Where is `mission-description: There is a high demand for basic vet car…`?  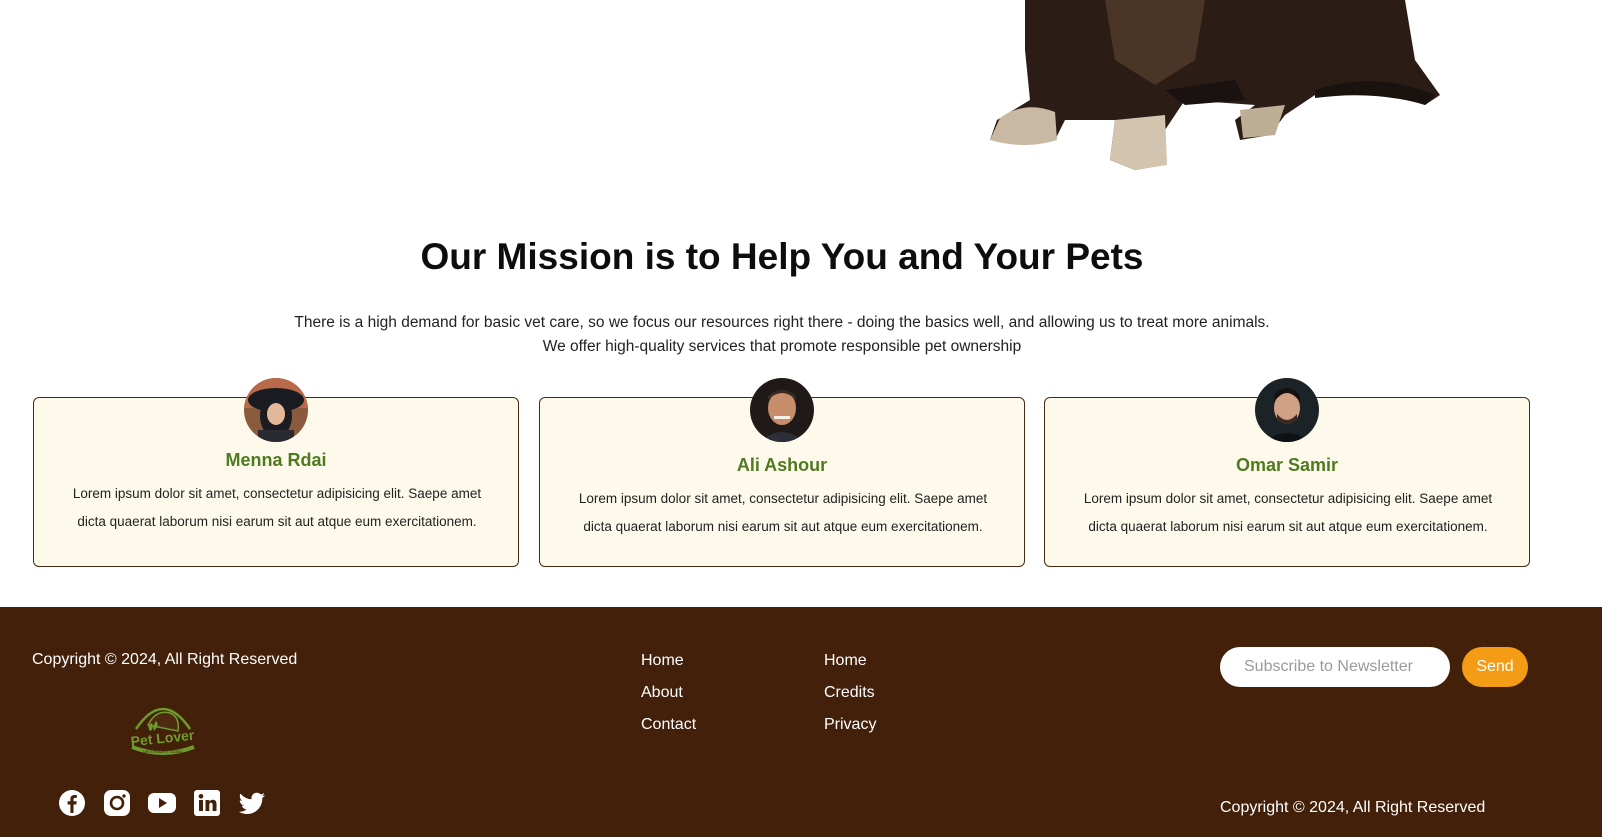 mission-description: There is a high demand for basic vet car… is located at coordinates (782, 335).